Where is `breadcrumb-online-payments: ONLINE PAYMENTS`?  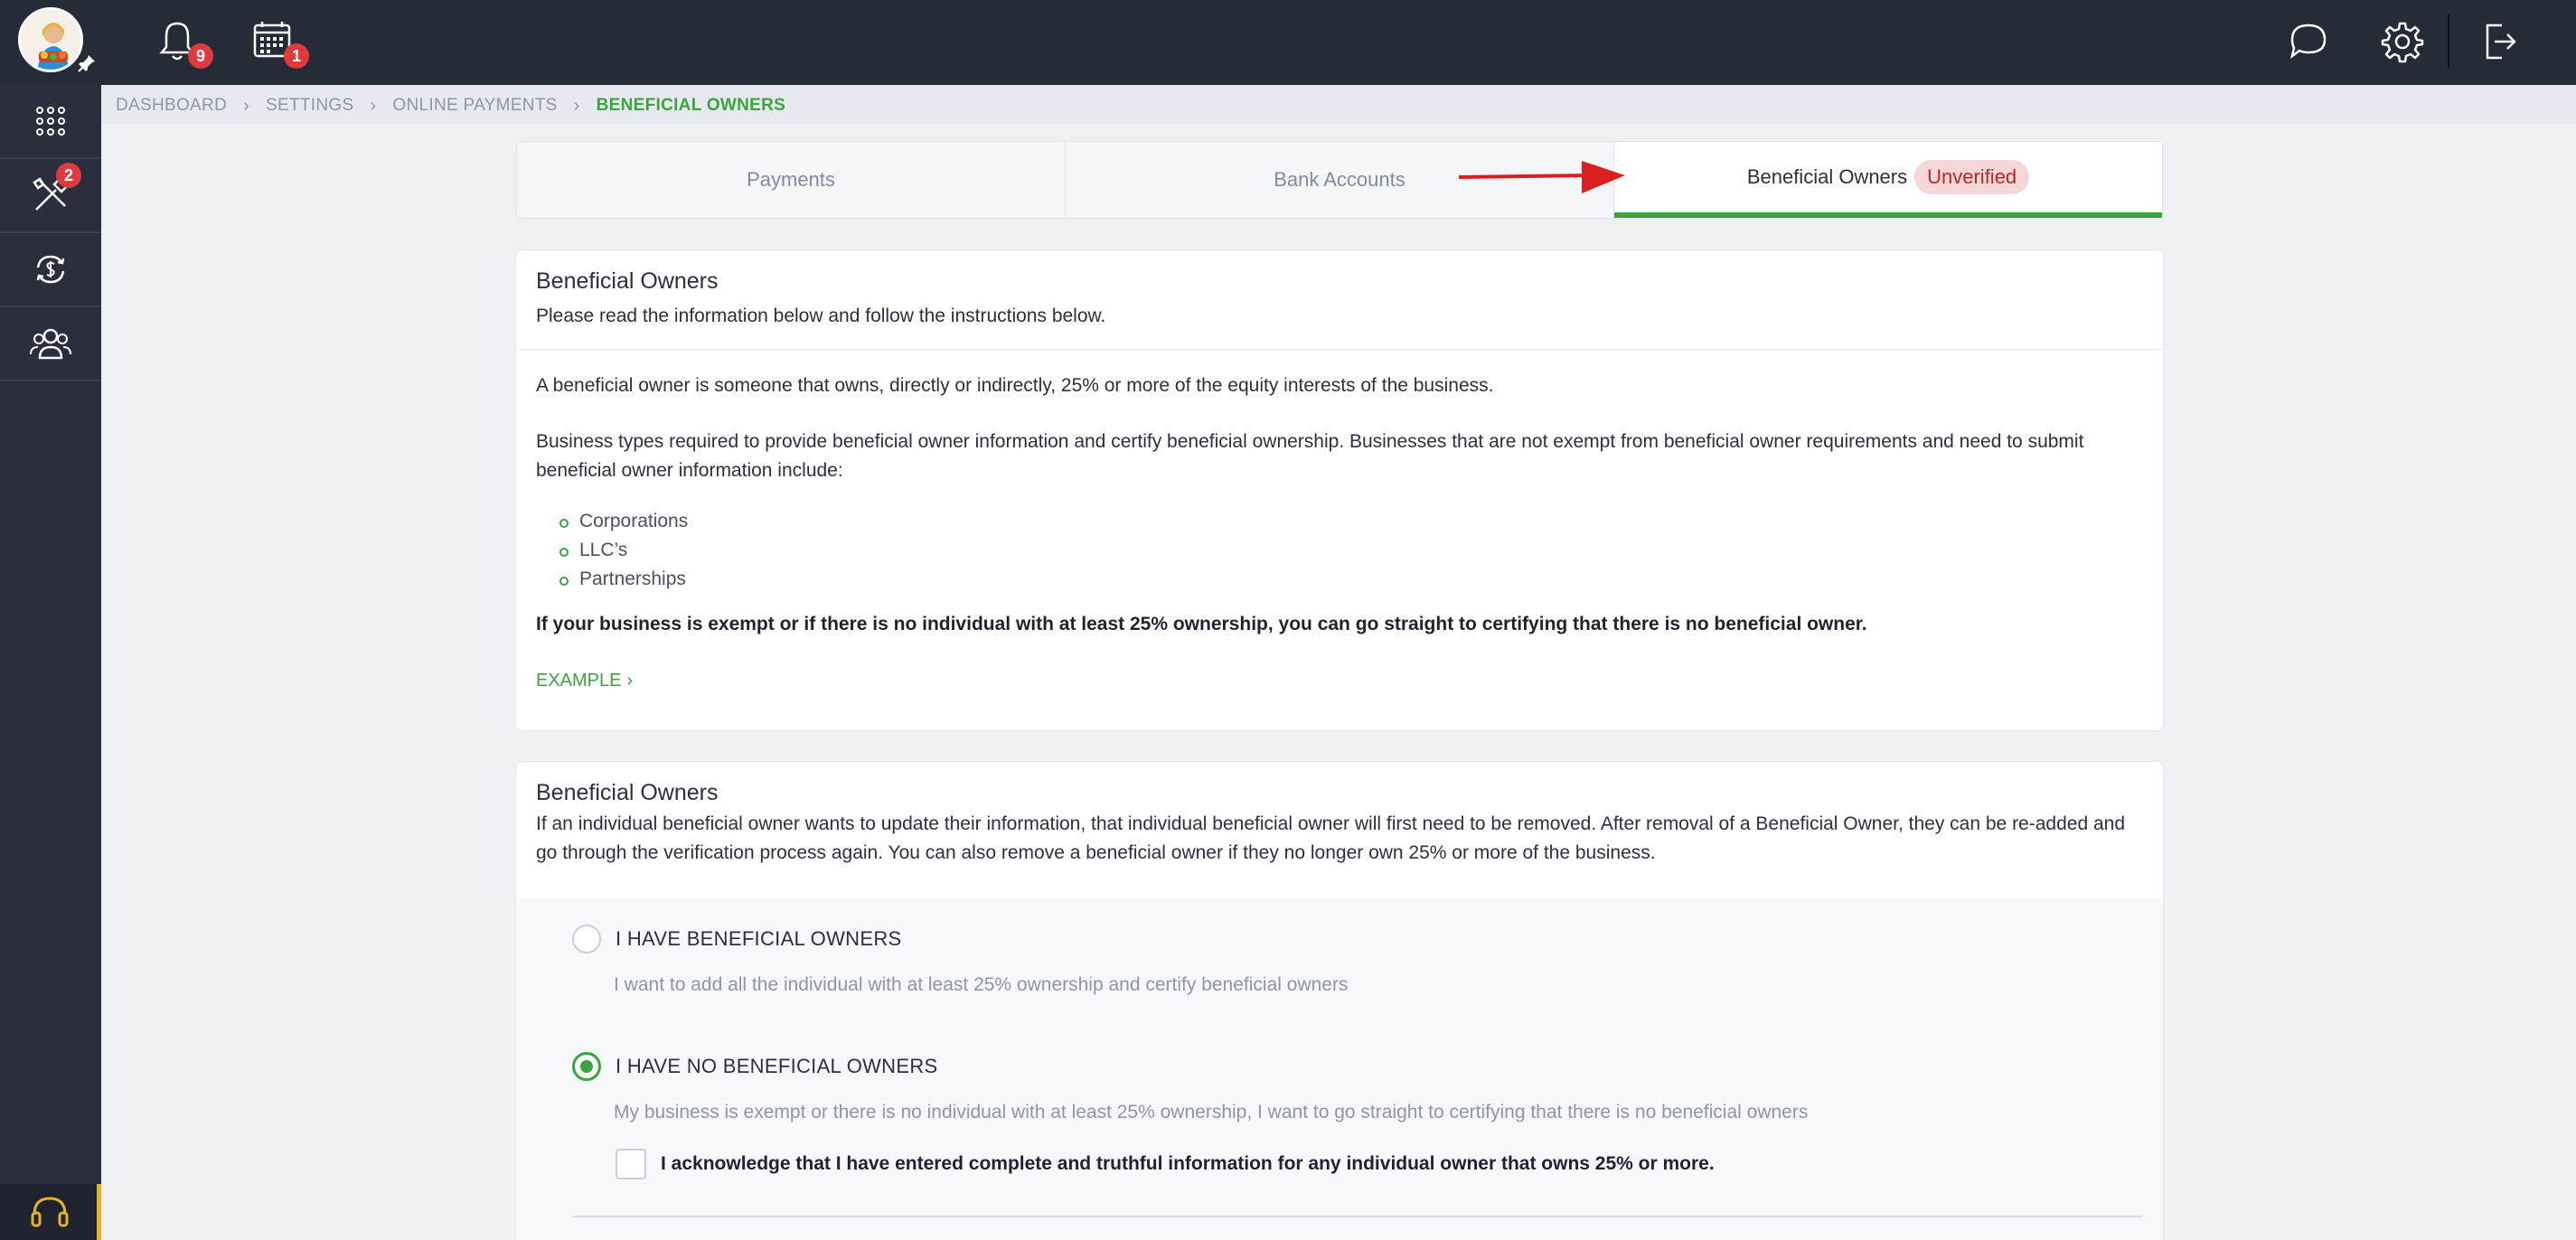 breadcrumb-online-payments: ONLINE PAYMENTS is located at coordinates (475, 106).